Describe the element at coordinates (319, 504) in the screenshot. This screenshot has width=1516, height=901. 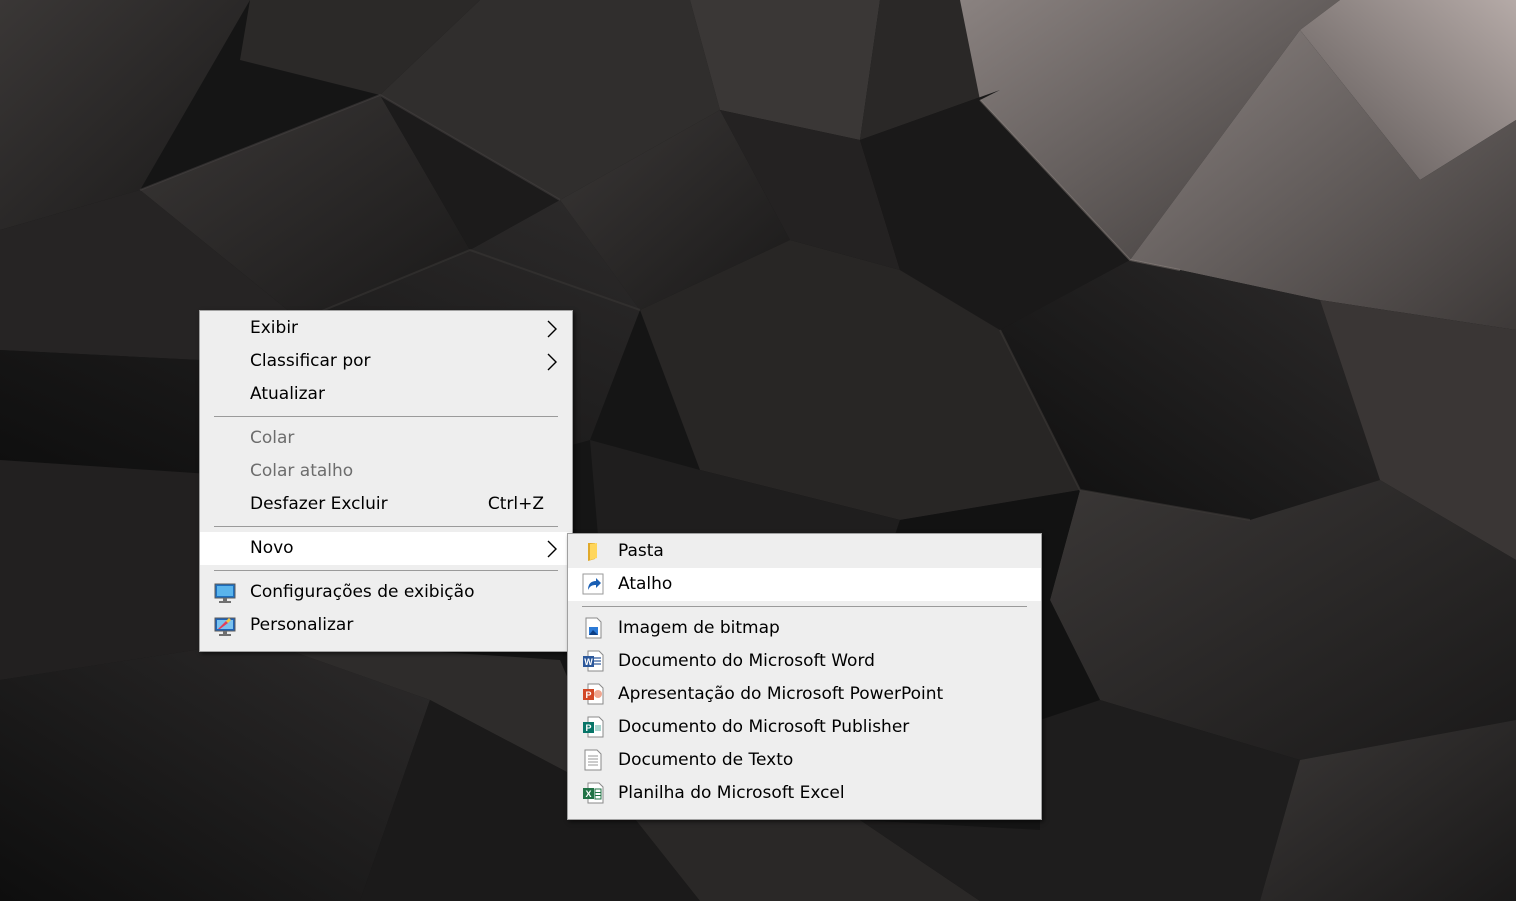
I see `menu-item-label: Desfazer Excluir` at that location.